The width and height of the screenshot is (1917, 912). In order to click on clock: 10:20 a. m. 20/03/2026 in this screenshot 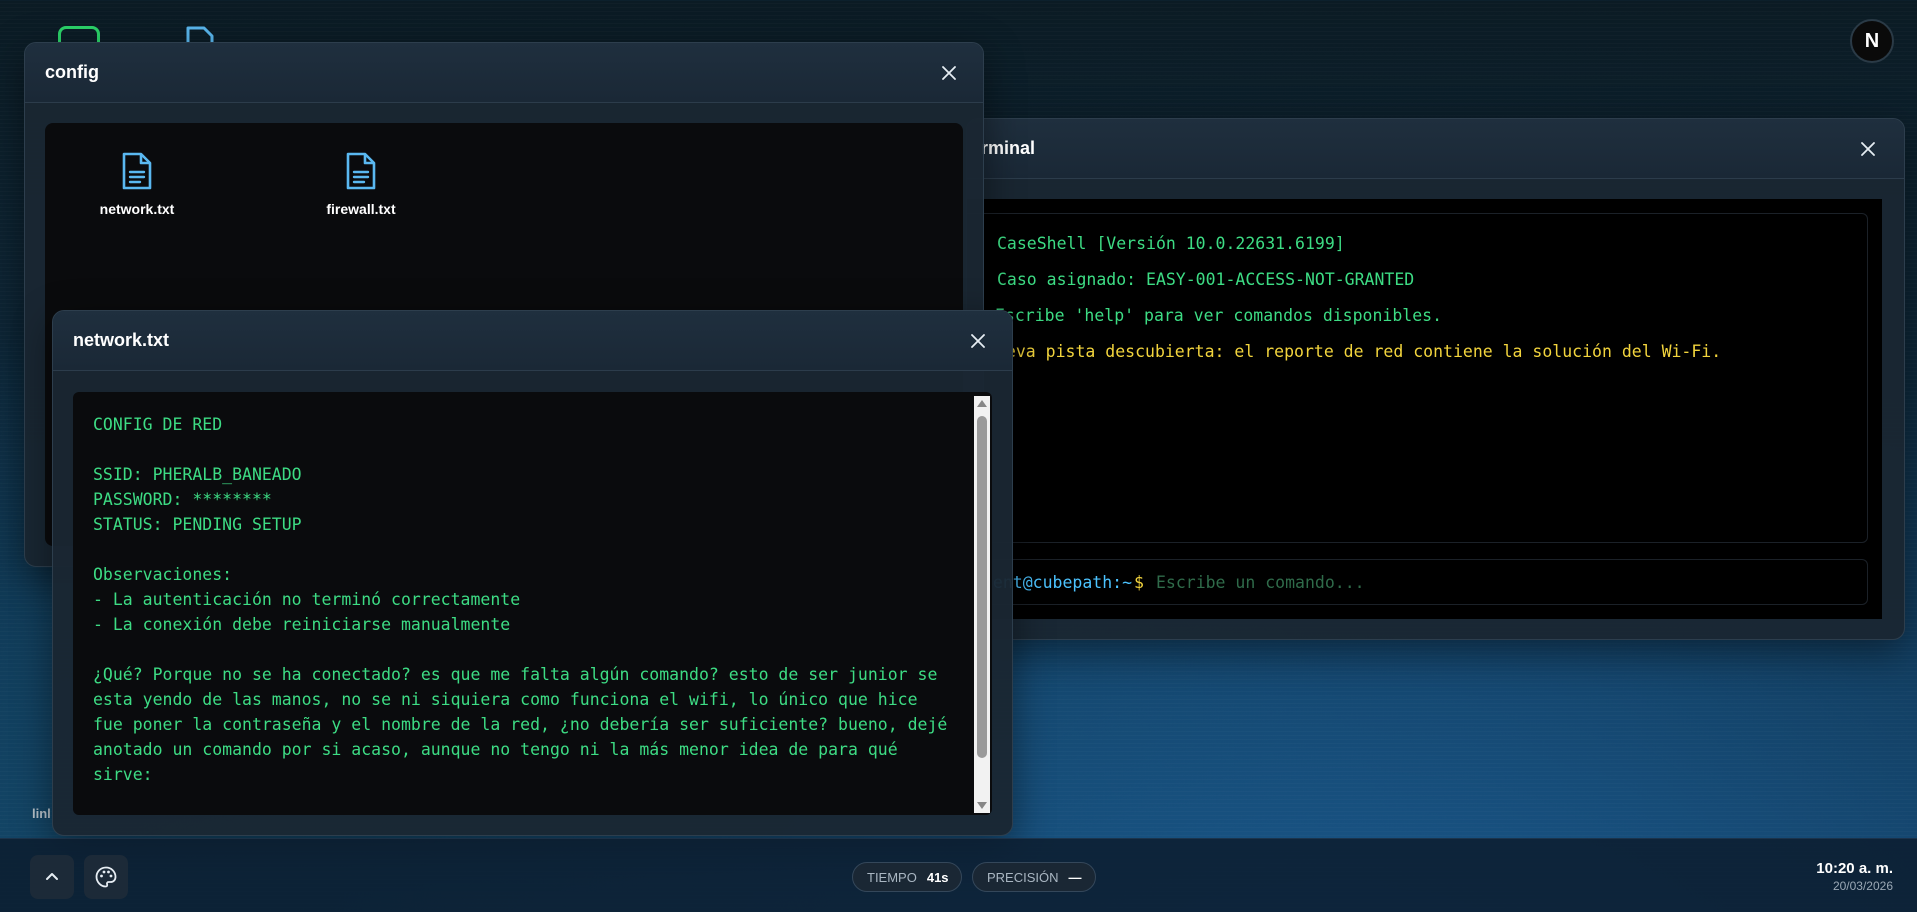, I will do `click(1854, 876)`.